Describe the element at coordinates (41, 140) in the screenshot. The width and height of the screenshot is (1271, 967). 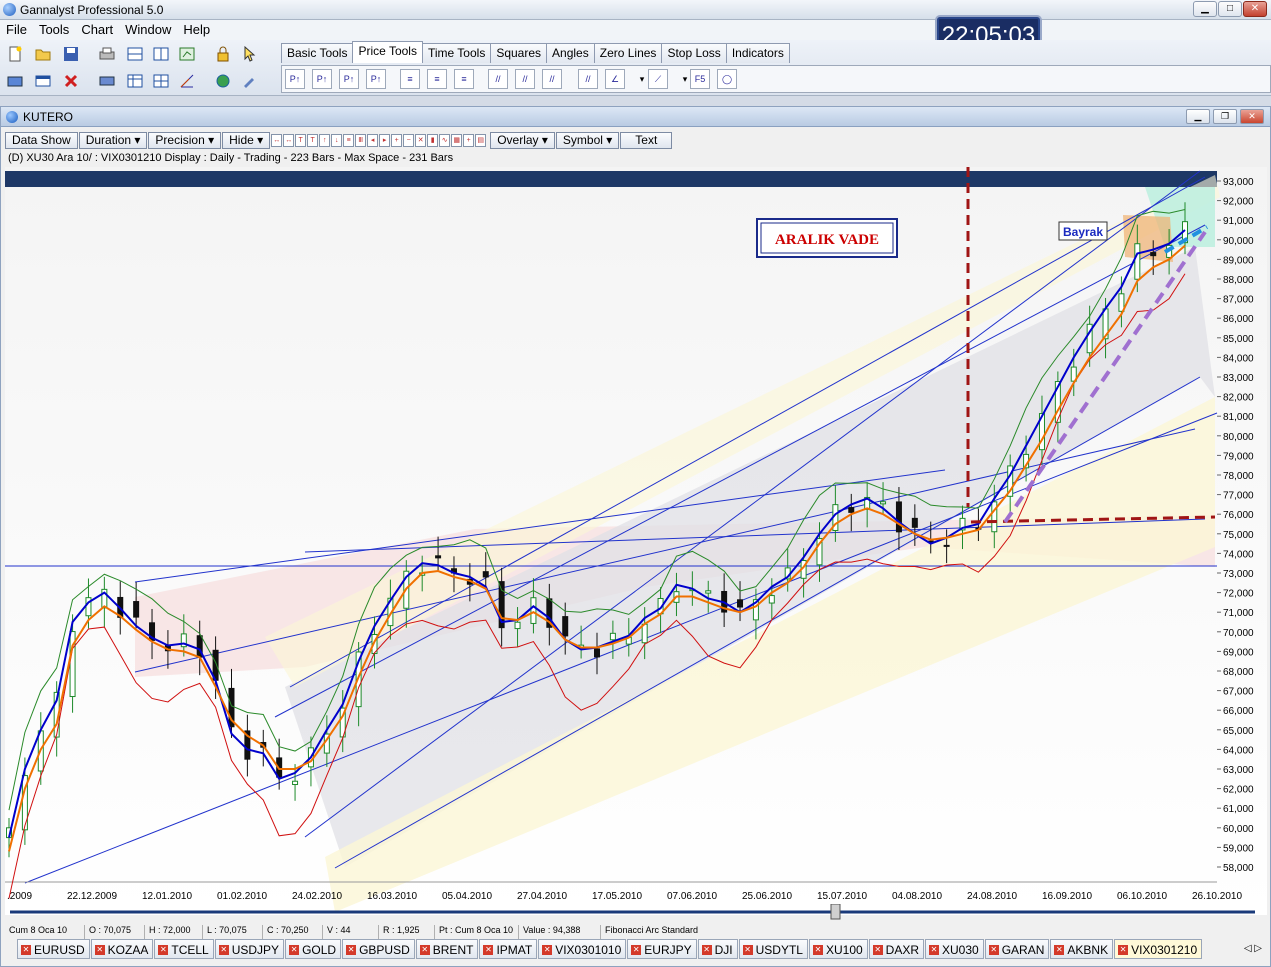
I see `data-show-button: Data Show` at that location.